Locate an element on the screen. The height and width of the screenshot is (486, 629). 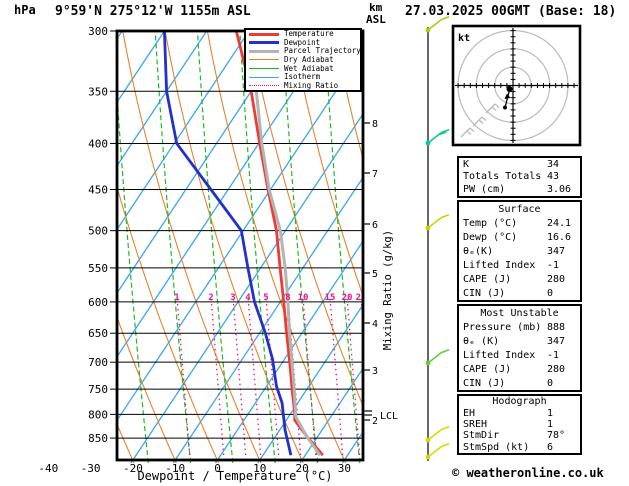
table-row: StmDir 78° is located at coordinates (519, 435).